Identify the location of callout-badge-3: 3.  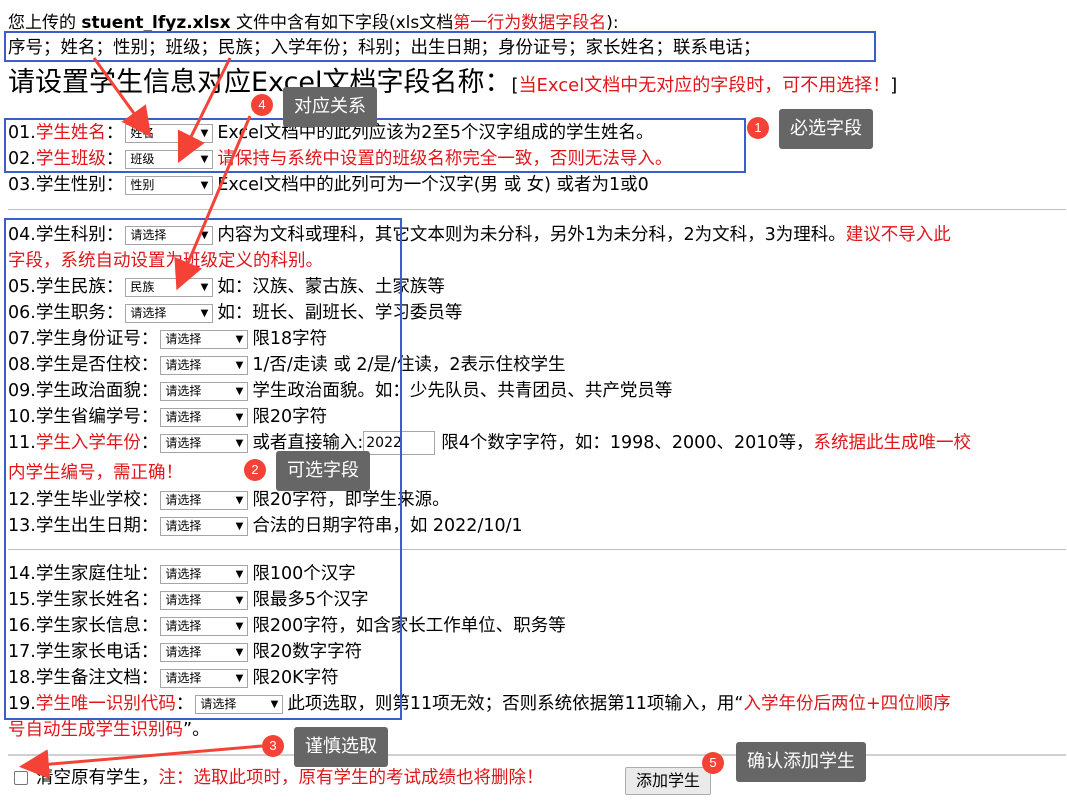
(273, 746).